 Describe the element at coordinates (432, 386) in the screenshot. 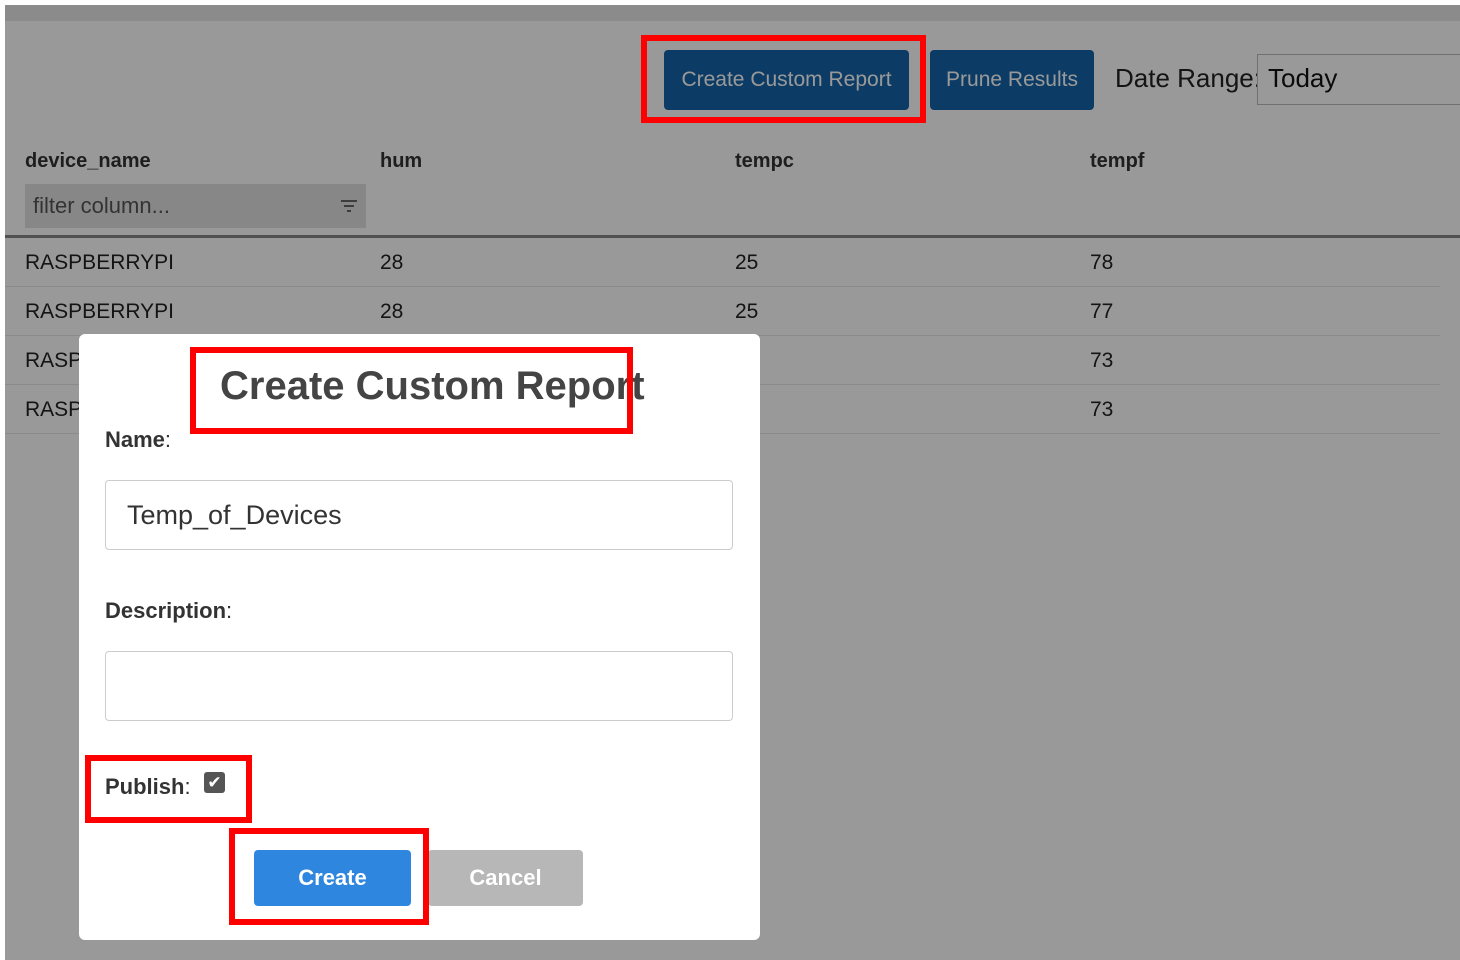

I see `dialog-title: Create Custom Report` at that location.